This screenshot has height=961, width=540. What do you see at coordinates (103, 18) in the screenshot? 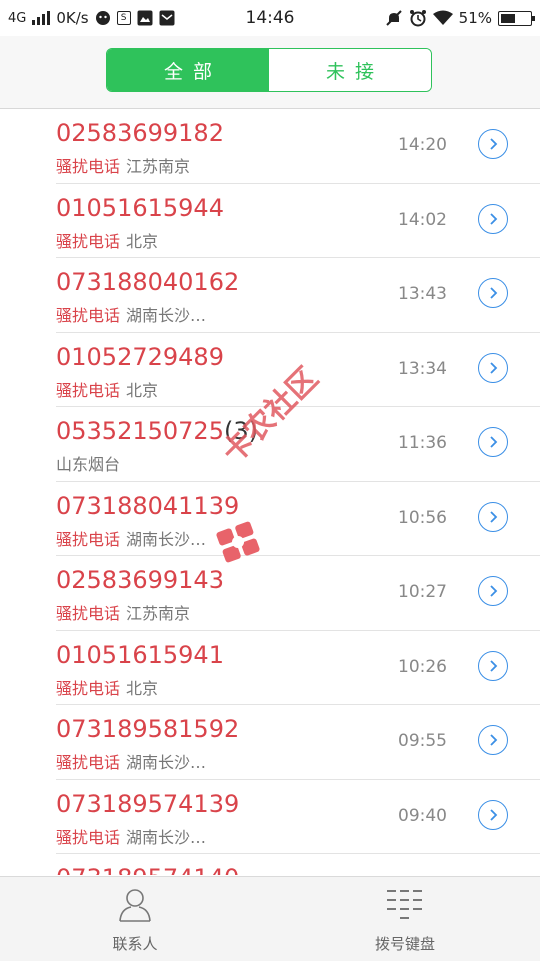
I see `chat-notification-icon` at bounding box center [103, 18].